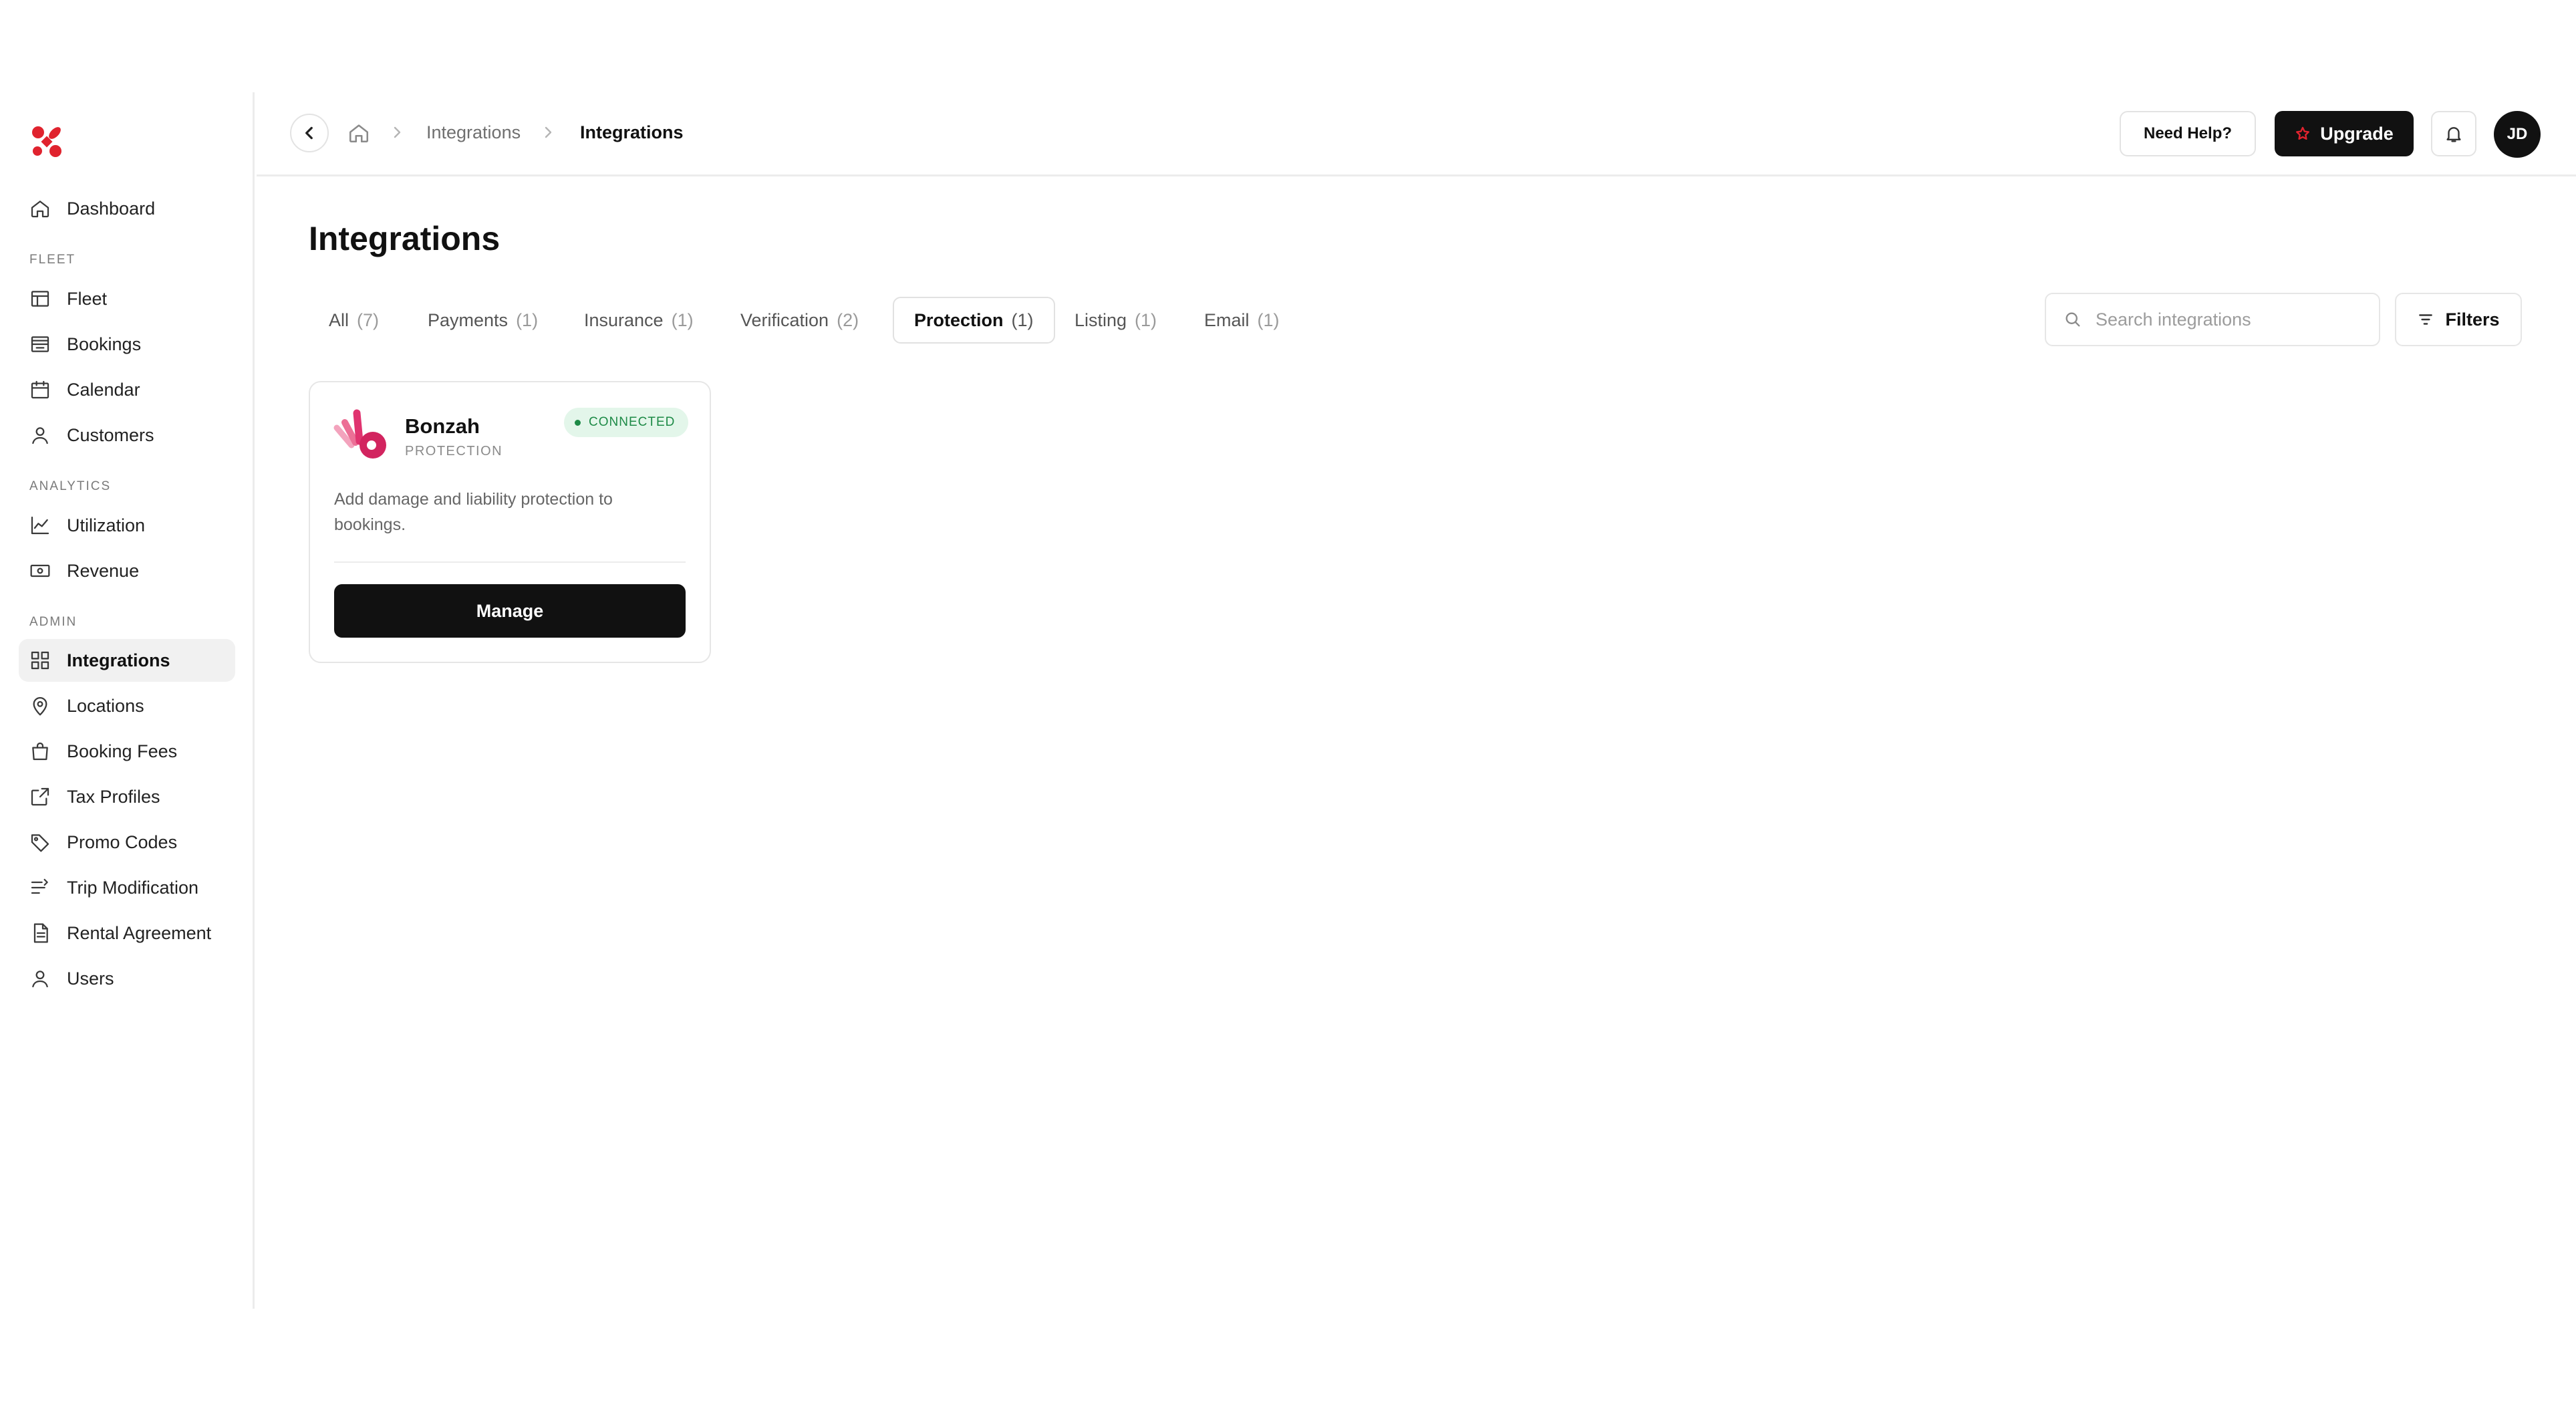 The image size is (2576, 1411). I want to click on section-label-analytics: ANALYTICS, so click(70, 486).